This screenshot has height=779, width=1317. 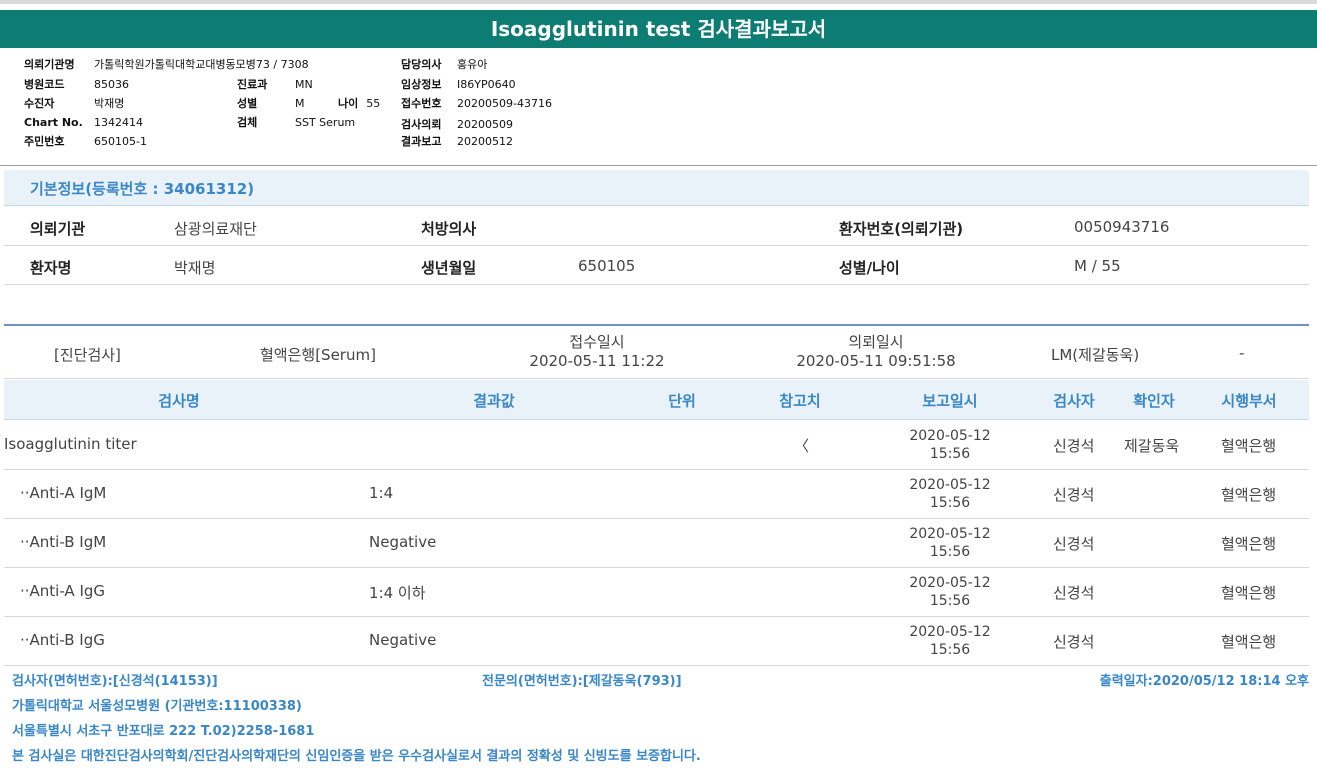 I want to click on header-row-sex: 성별 M 나이 55, so click(x=309, y=103).